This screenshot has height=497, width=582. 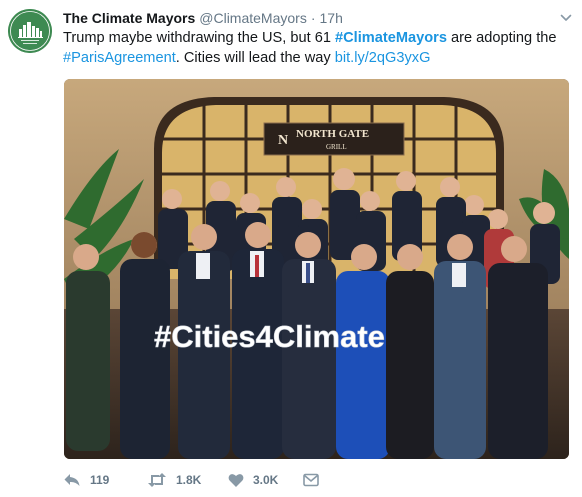 What do you see at coordinates (391, 38) in the screenshot?
I see `hashtag-climatemayors: #ClimateMayors` at bounding box center [391, 38].